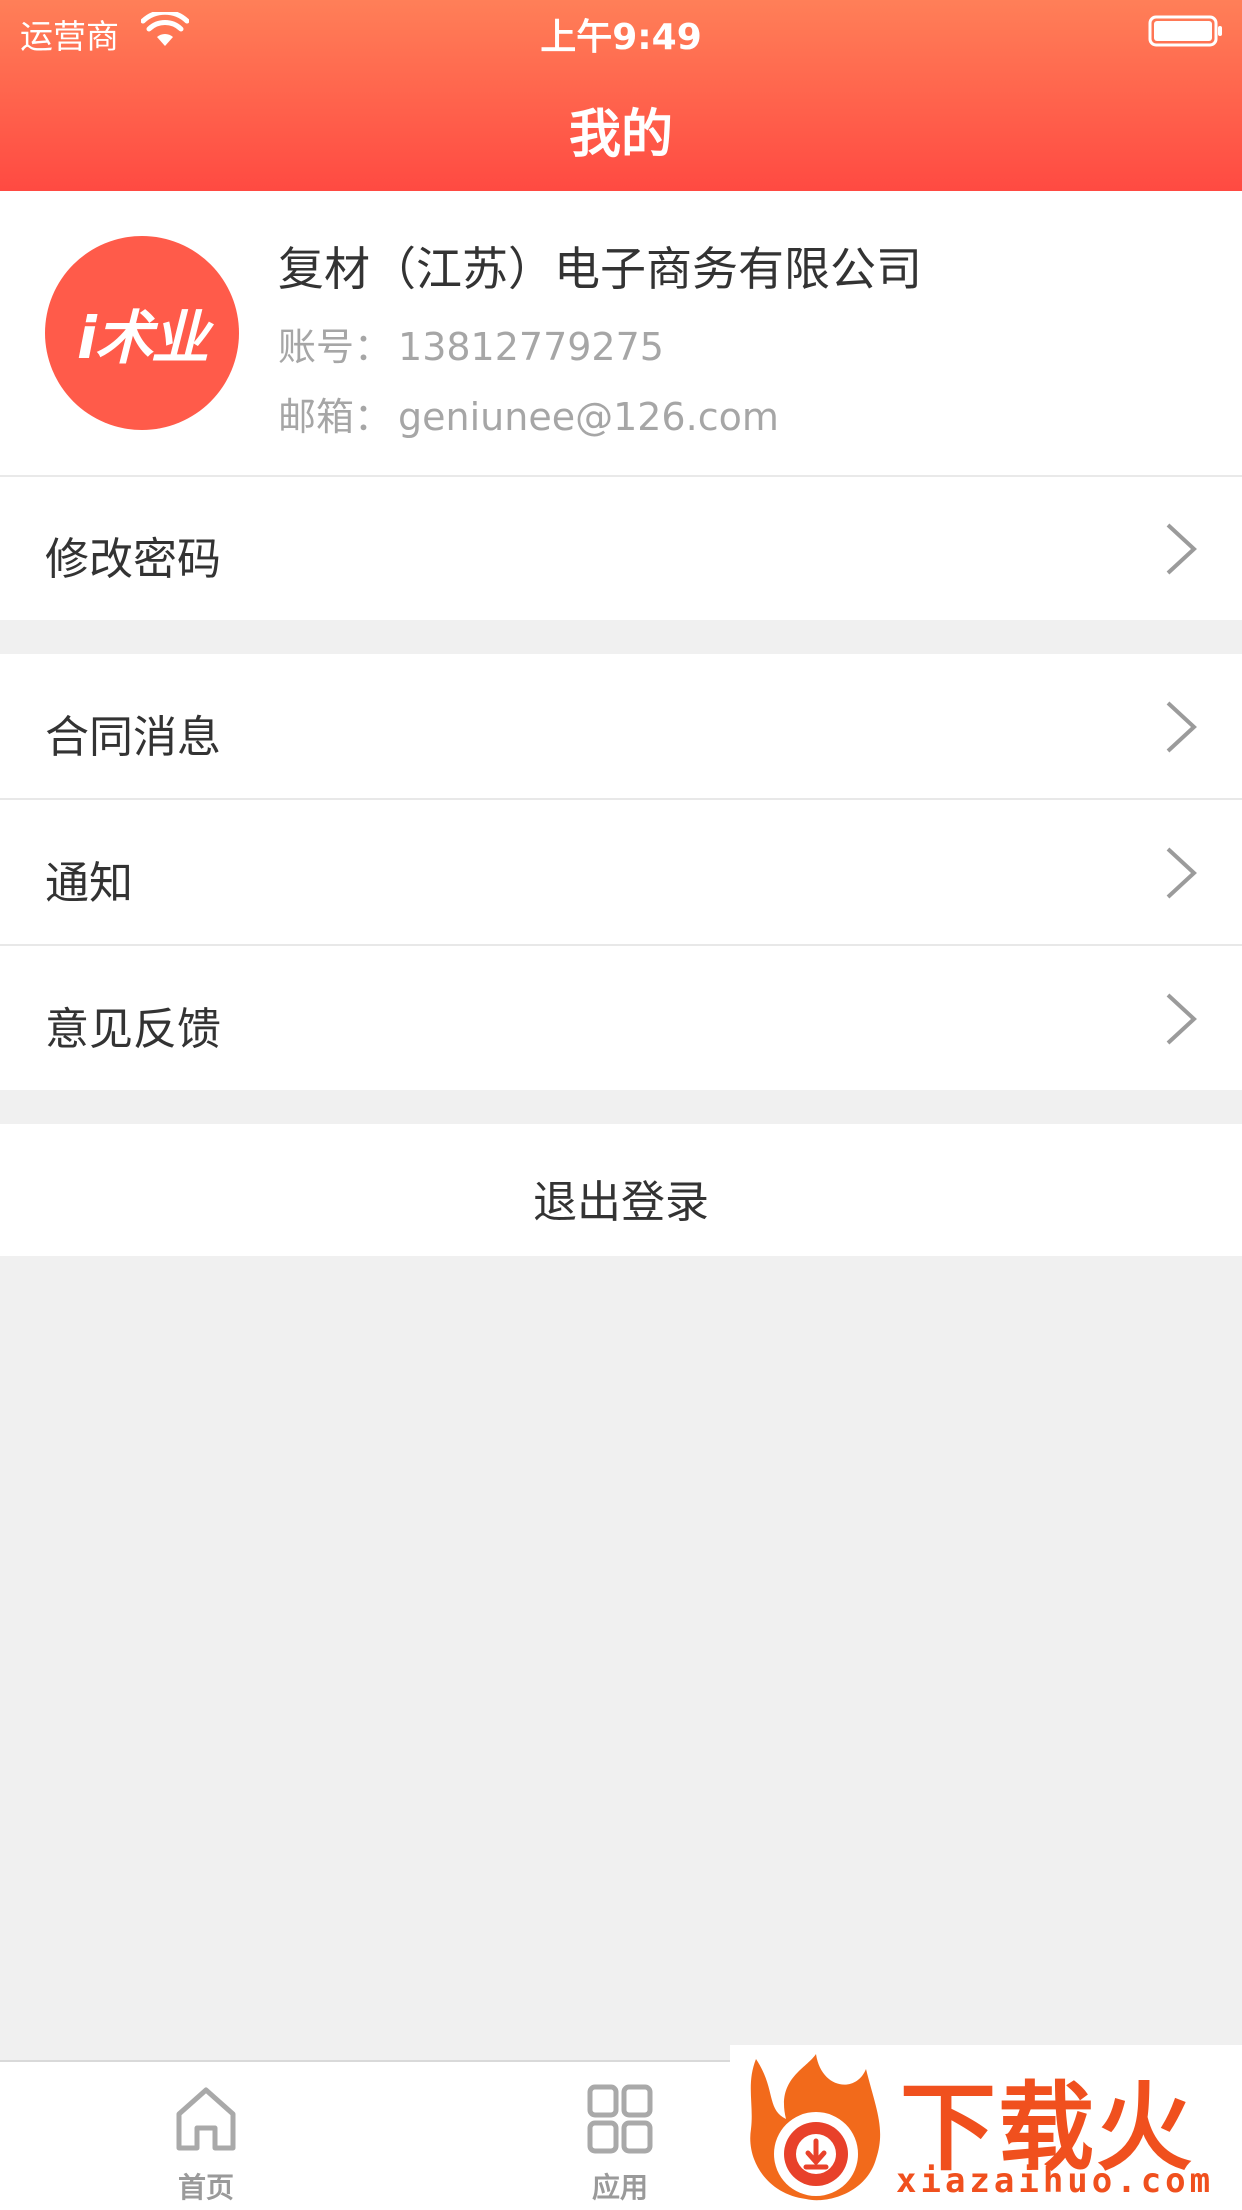  I want to click on menu-item-notifications: 通知, so click(621, 872).